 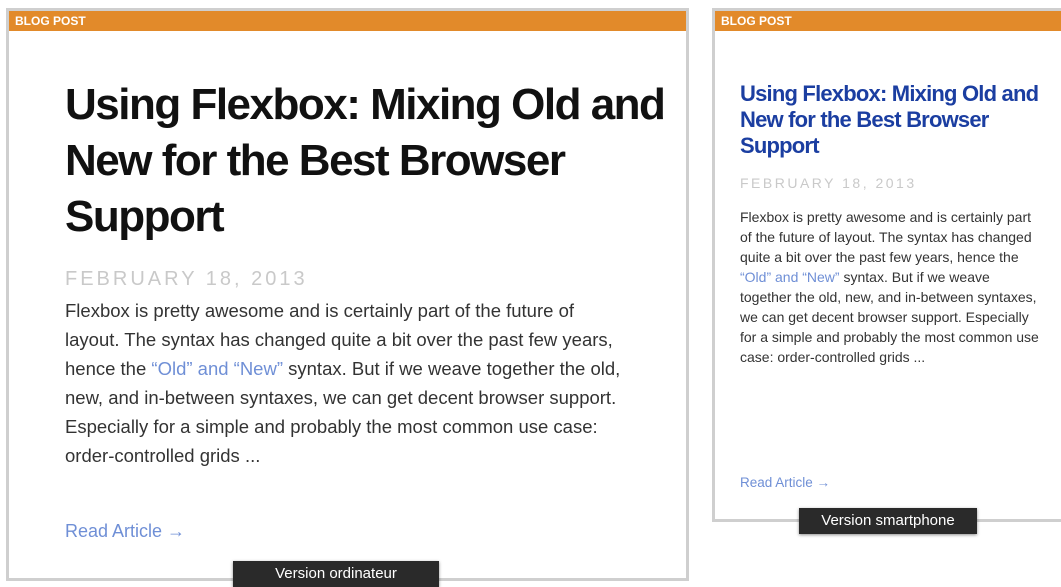 What do you see at coordinates (336, 574) in the screenshot?
I see `desktop-version-caption: Version ordinateur` at bounding box center [336, 574].